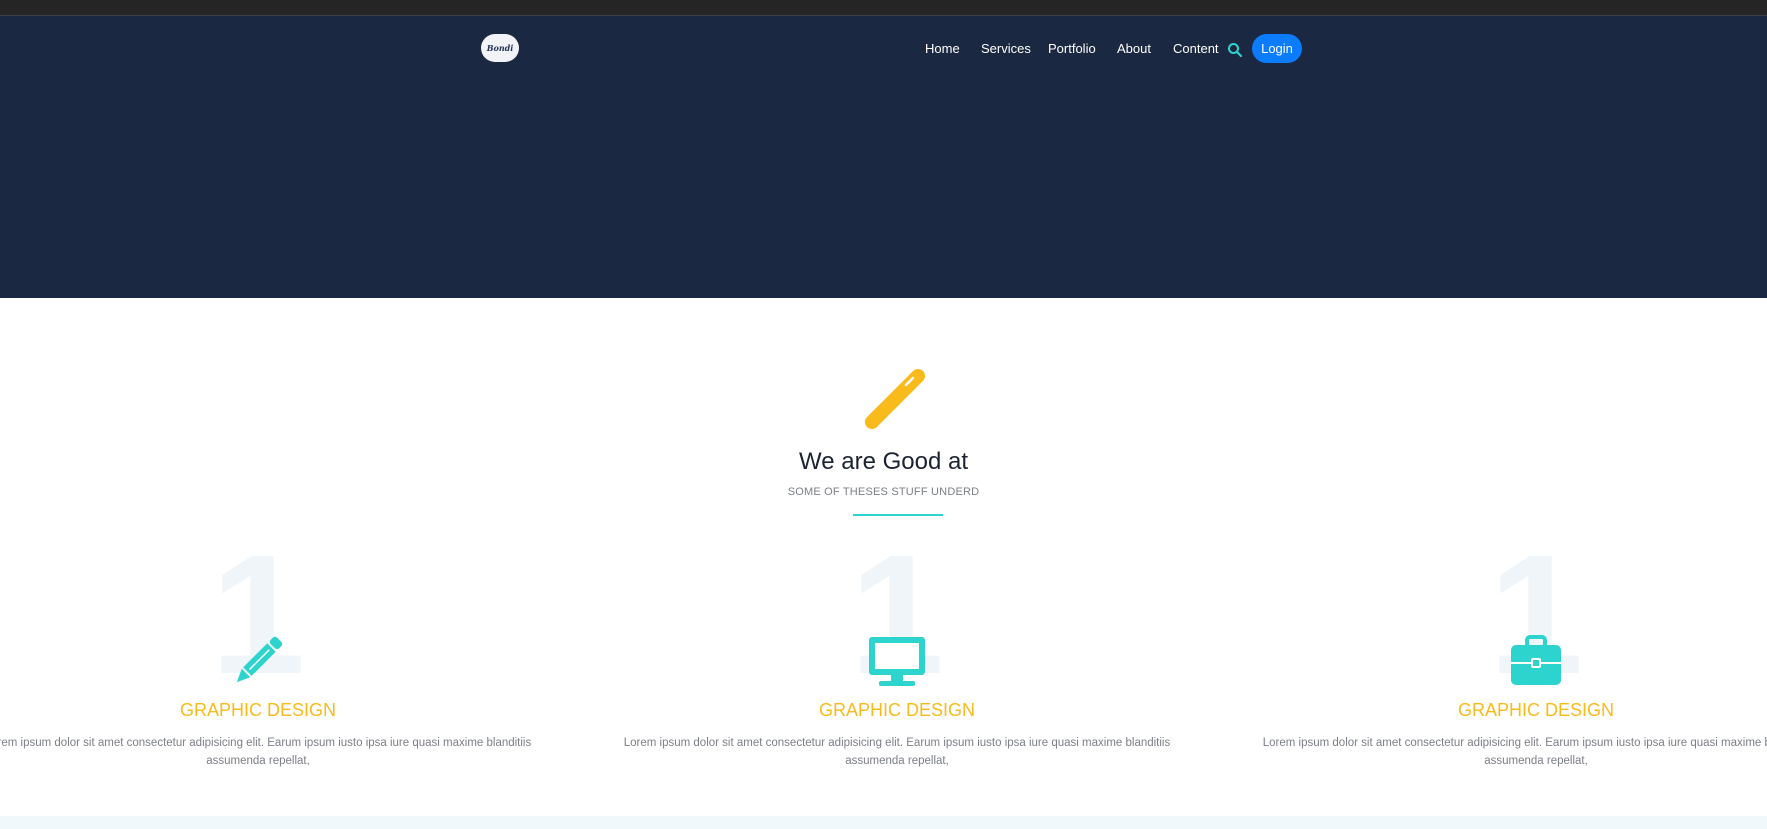 The image size is (1767, 829). I want to click on section-subtitle: SOME OF THESES STUFF UNDERD, so click(883, 492).